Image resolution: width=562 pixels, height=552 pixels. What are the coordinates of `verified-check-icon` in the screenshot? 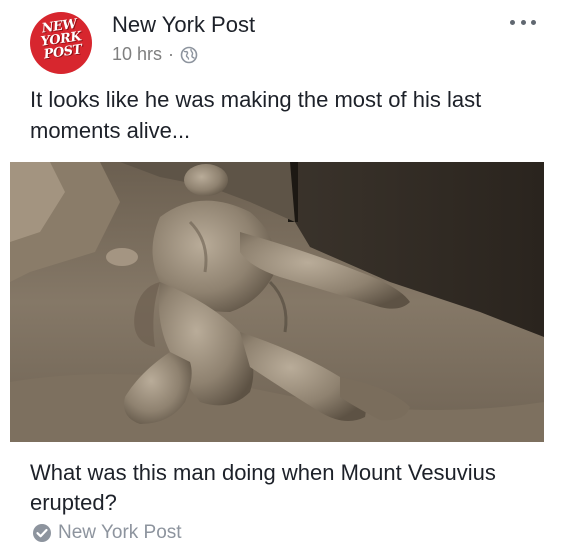 It's located at (42, 533).